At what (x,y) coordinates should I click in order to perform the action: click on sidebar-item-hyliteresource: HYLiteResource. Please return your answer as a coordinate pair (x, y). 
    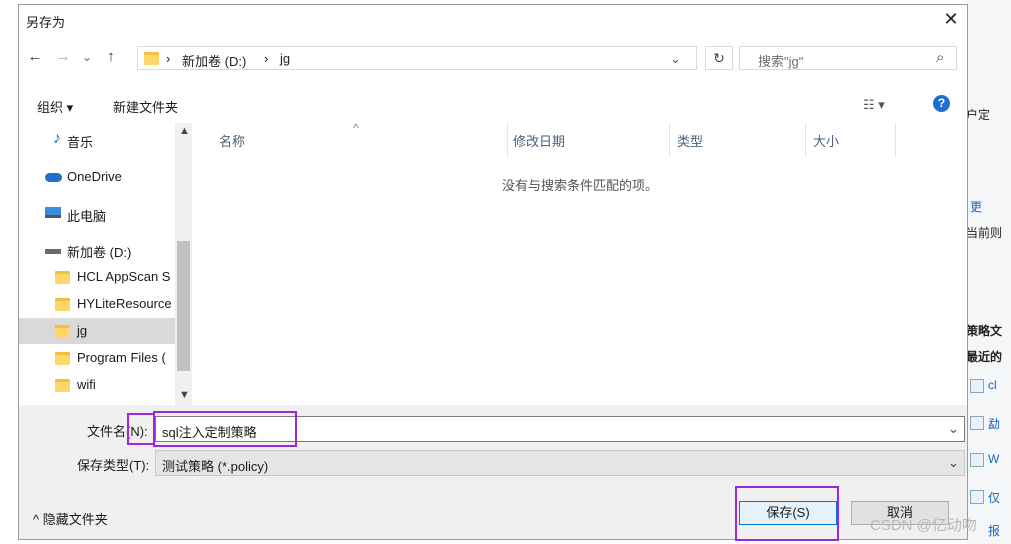
    Looking at the image, I should click on (98, 304).